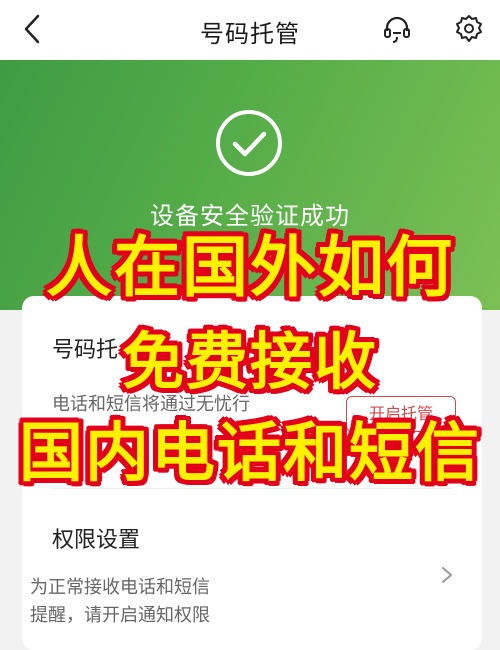  I want to click on headset-icon, so click(397, 29).